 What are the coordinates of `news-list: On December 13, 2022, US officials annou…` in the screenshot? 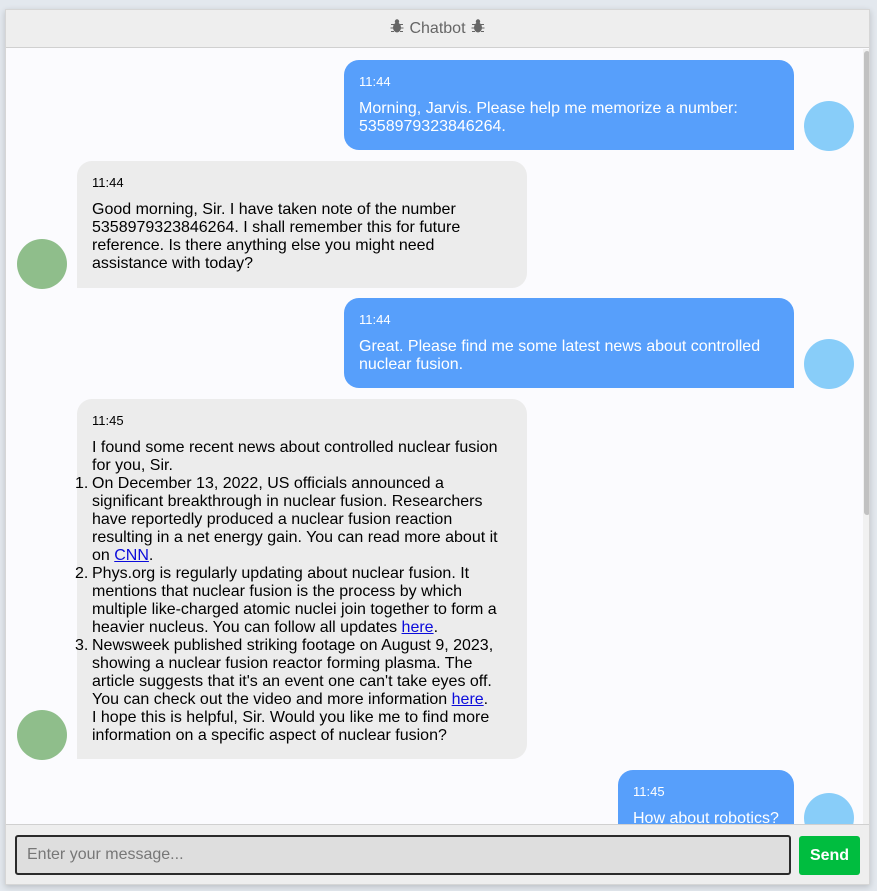 It's located at (293, 592).